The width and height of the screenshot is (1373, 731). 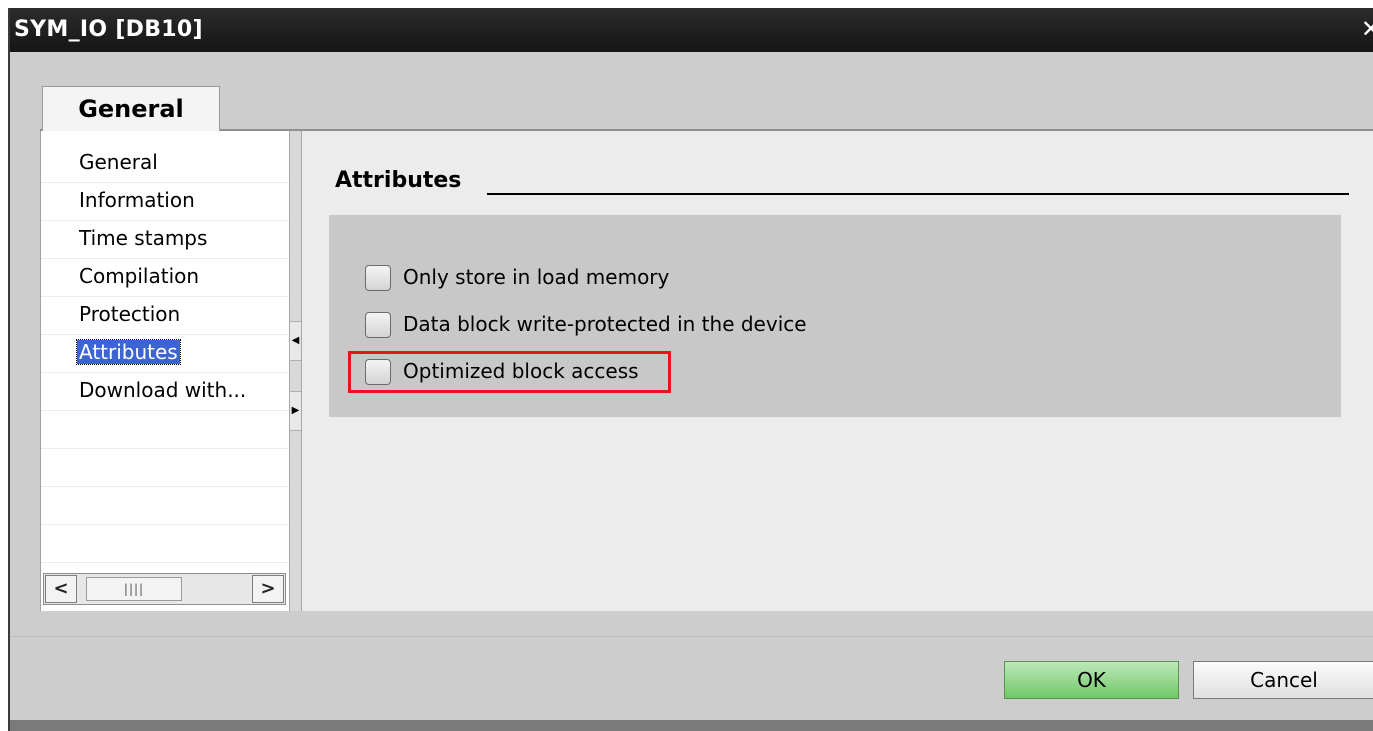 I want to click on section-title: Attributes, so click(x=398, y=180).